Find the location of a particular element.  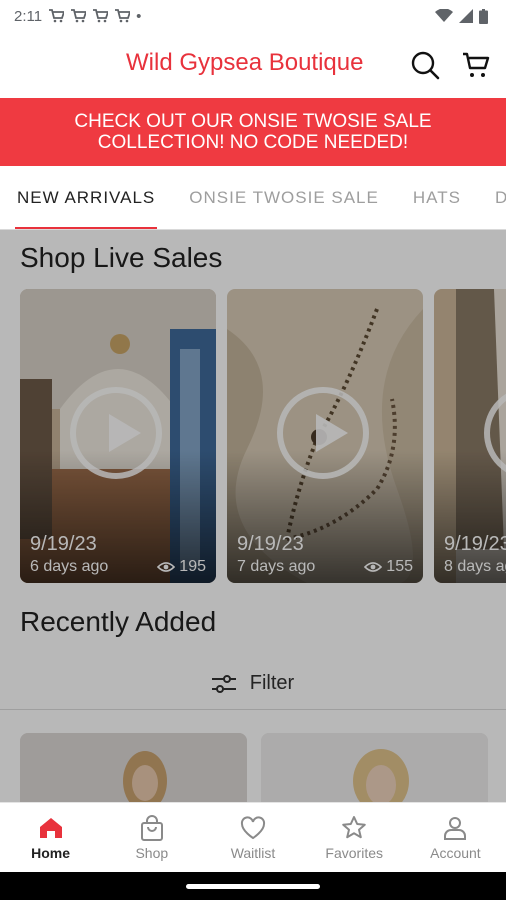

nav-account: Account is located at coordinates (455, 837).